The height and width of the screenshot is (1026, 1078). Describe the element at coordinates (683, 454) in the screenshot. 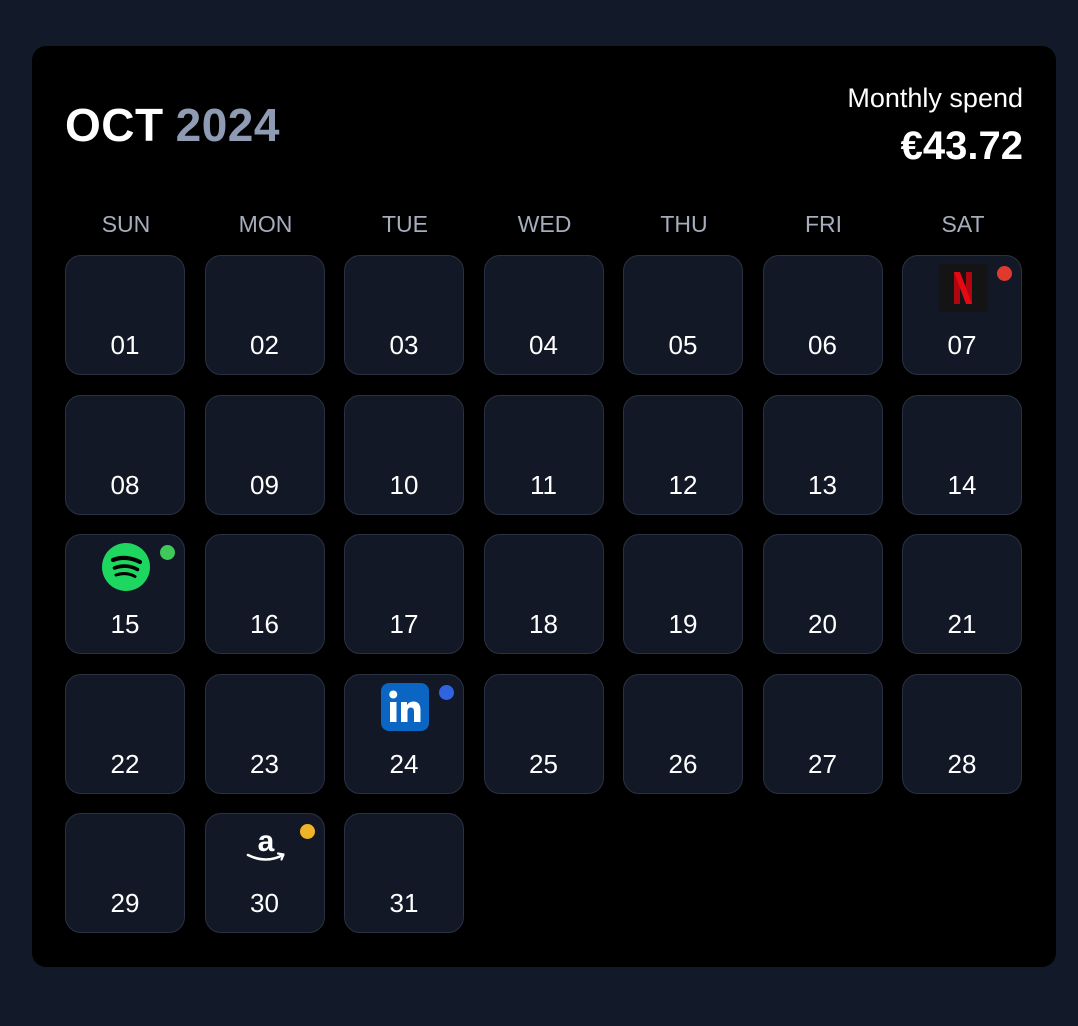

I see `day-cell-12: 12` at that location.